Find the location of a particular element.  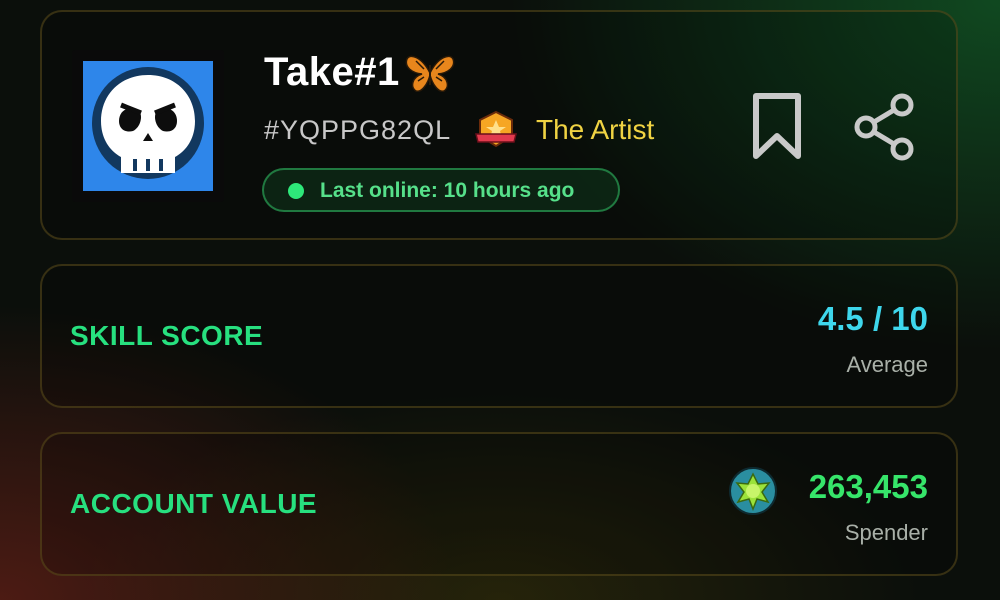

skill-score-value: 4.5 / 10 is located at coordinates (872, 318).